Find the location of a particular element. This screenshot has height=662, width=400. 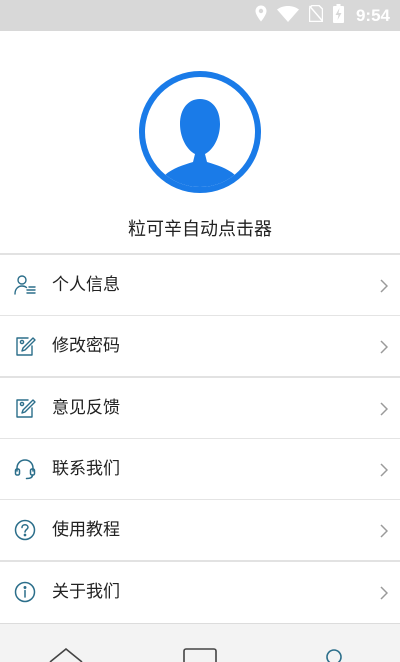

info-circle-icon is located at coordinates (25, 592).